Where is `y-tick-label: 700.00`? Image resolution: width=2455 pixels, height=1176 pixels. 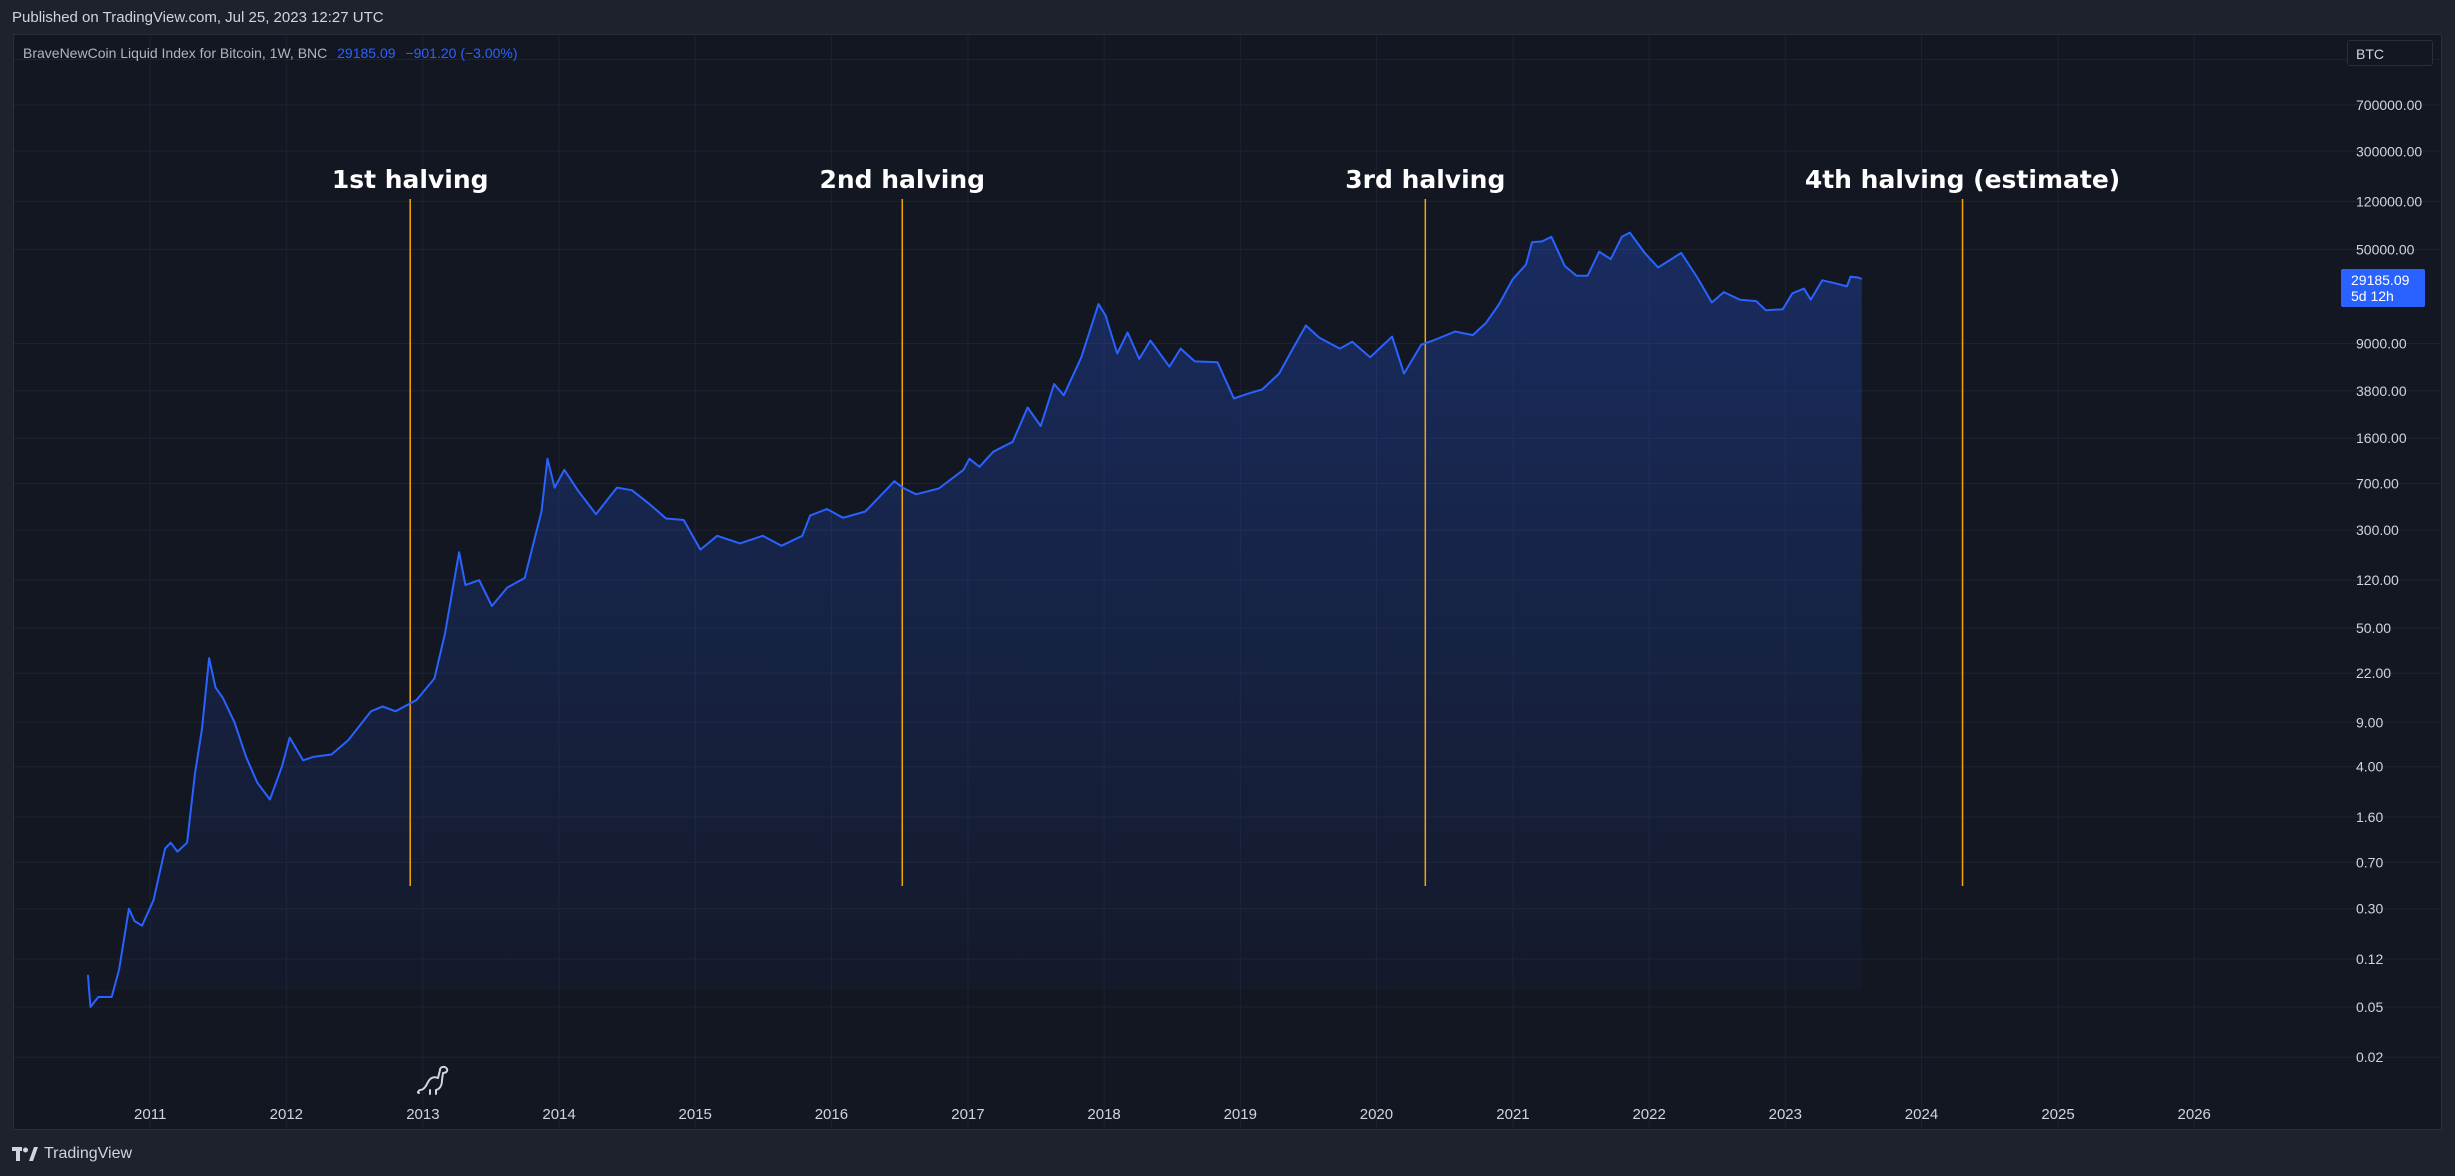
y-tick-label: 700.00 is located at coordinates (2377, 484).